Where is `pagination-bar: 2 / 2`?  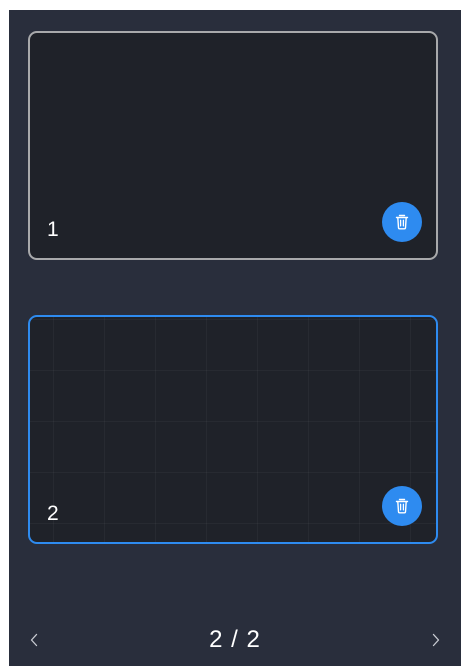
pagination-bar: 2 / 2 is located at coordinates (235, 642).